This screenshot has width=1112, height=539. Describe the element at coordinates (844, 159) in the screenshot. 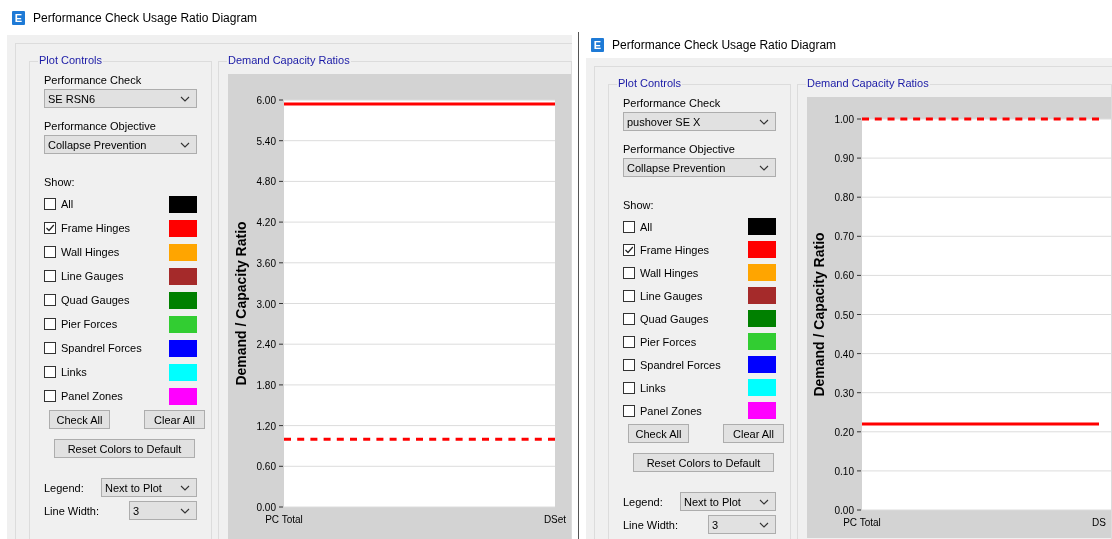

I see `y-tick-label: 0.90` at that location.